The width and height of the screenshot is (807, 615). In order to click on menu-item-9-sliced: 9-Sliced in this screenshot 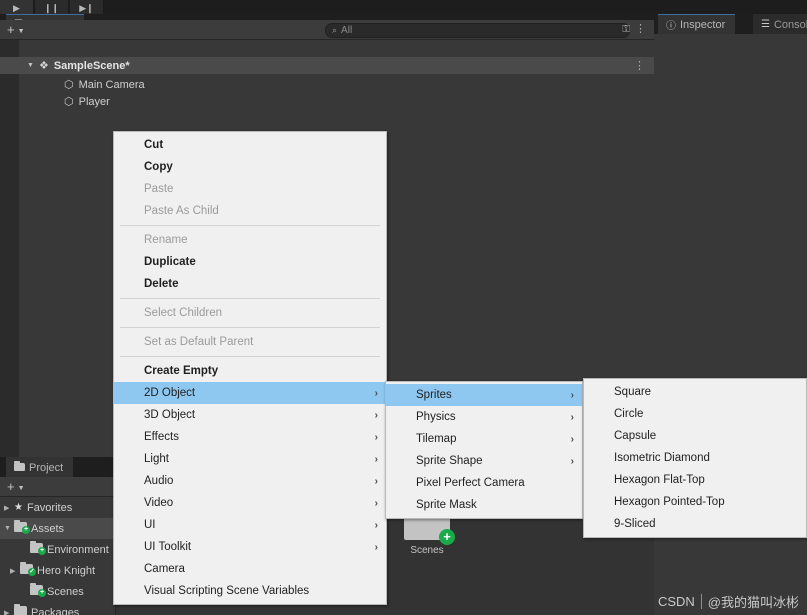, I will do `click(695, 524)`.